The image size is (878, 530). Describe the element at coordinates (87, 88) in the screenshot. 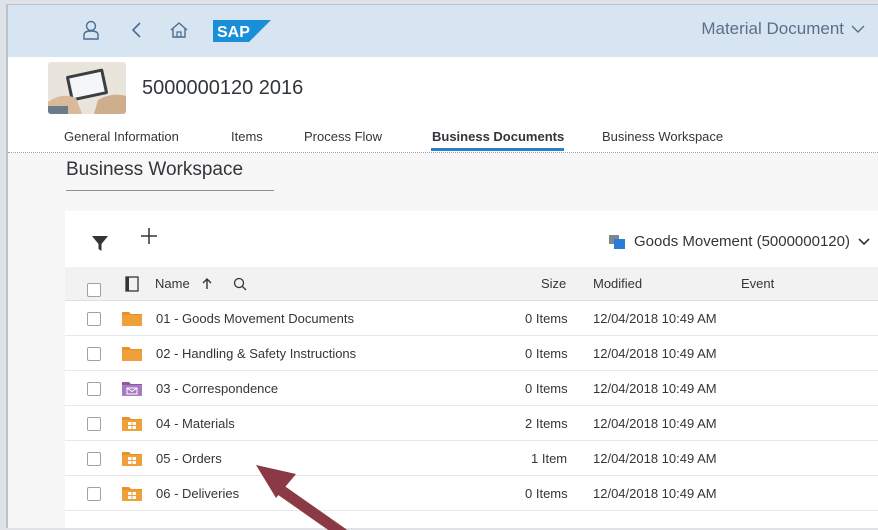

I see `object-thumbnail` at that location.